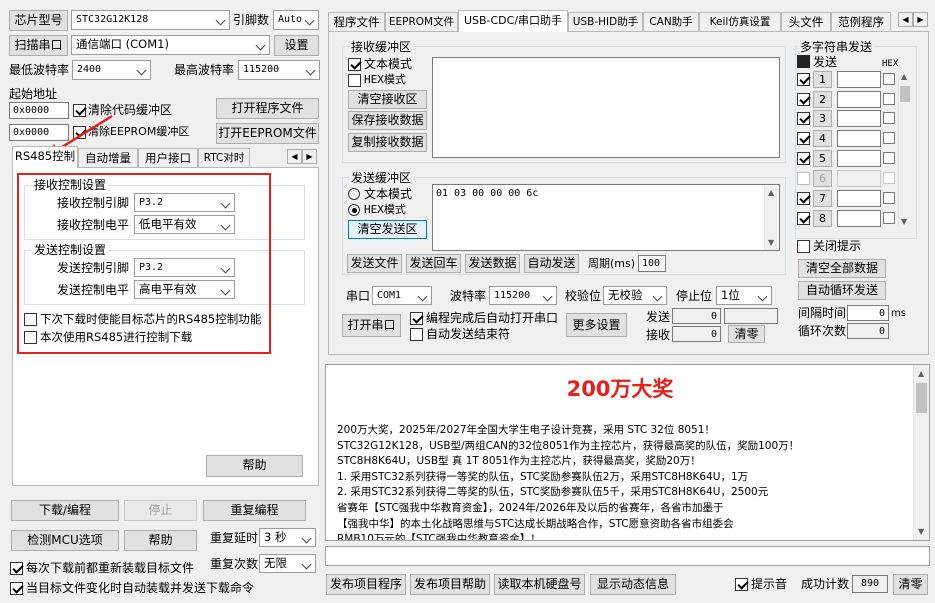  I want to click on multi-row-7-input, so click(859, 198).